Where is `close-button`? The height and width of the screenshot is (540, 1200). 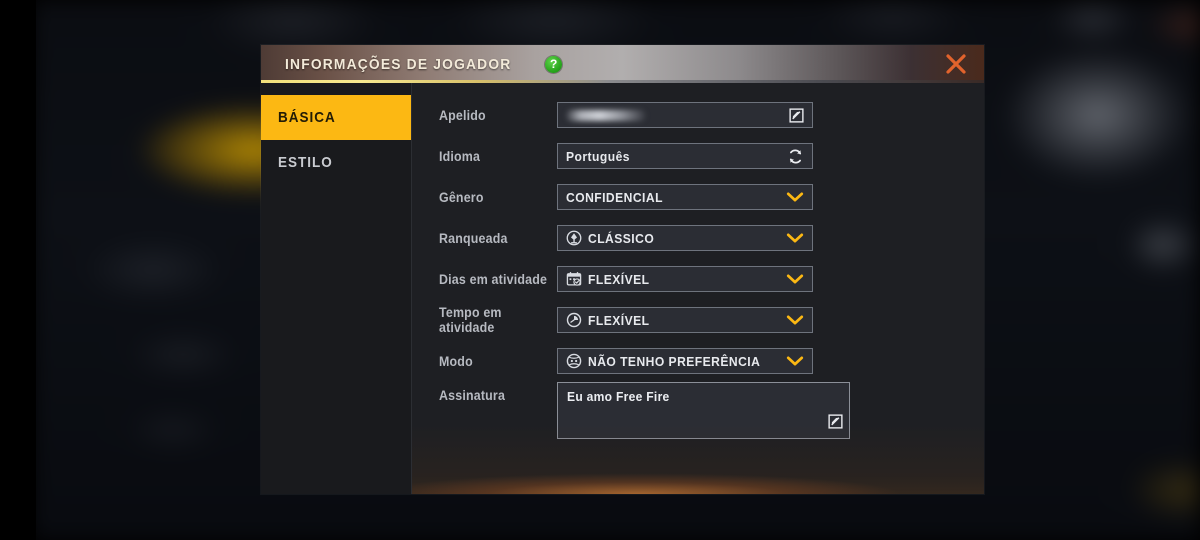 close-button is located at coordinates (956, 64).